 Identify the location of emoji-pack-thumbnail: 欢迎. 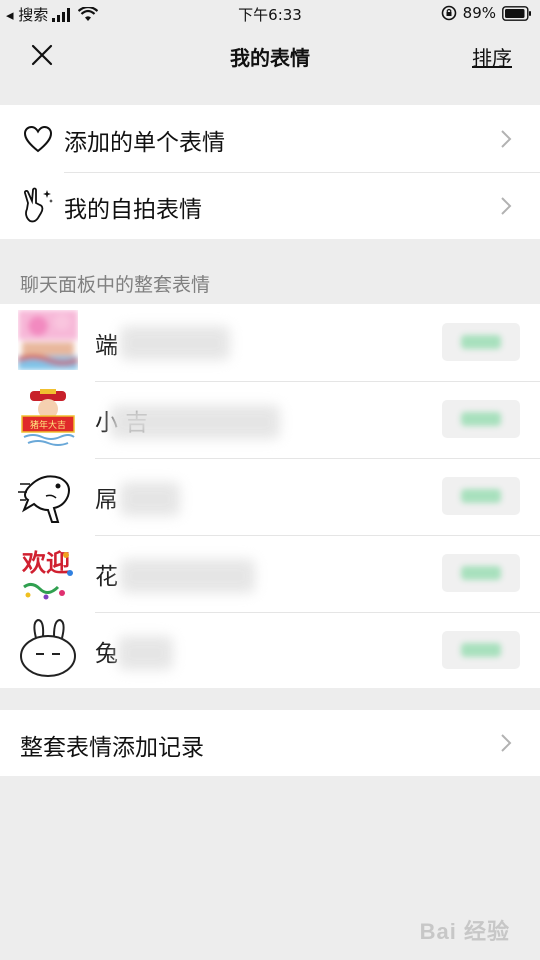
(47, 574).